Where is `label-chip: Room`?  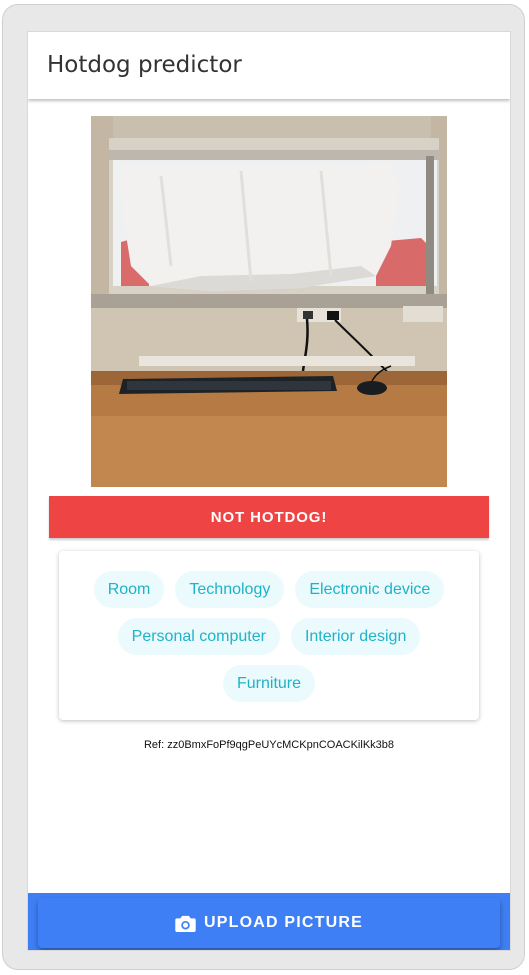 label-chip: Room is located at coordinates (129, 589).